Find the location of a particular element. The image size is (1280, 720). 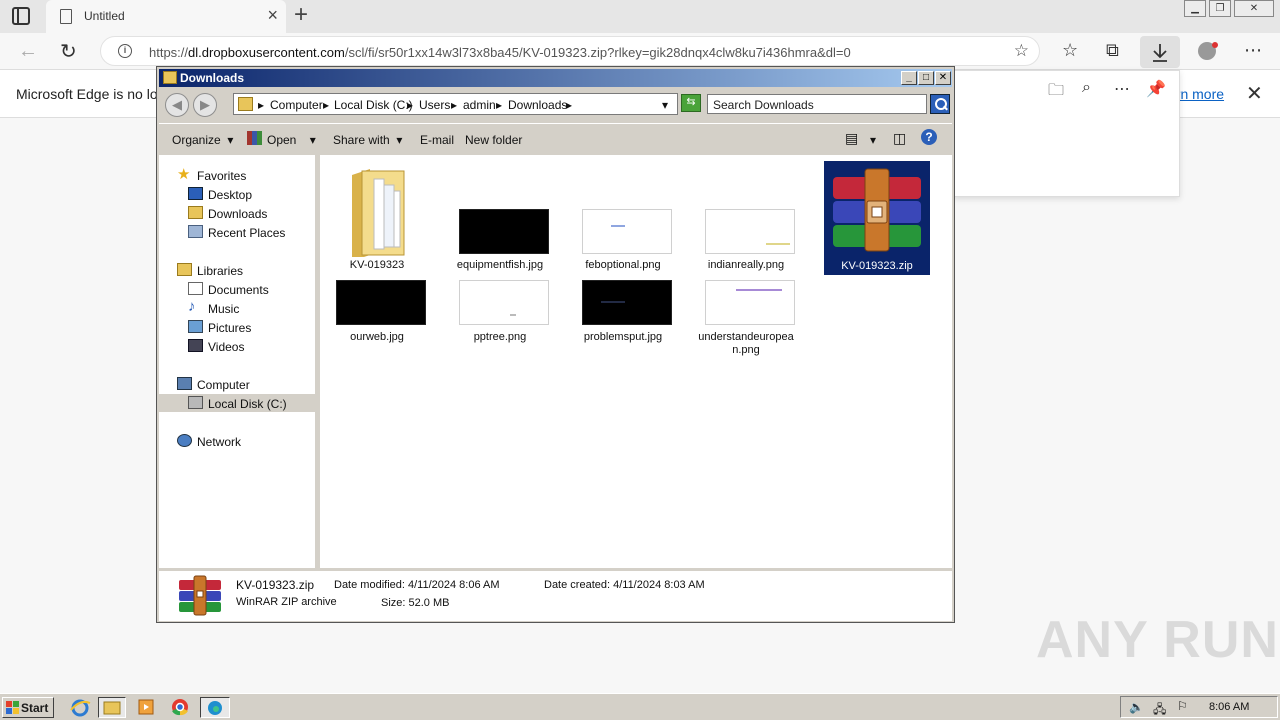

nav-libraries: Libraries is located at coordinates (242, 270).